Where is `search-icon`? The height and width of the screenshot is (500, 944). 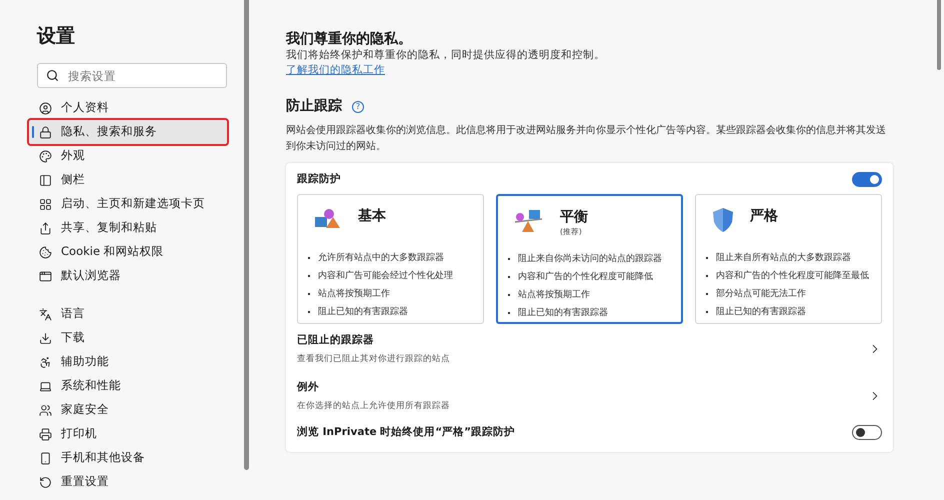
search-icon is located at coordinates (52, 75).